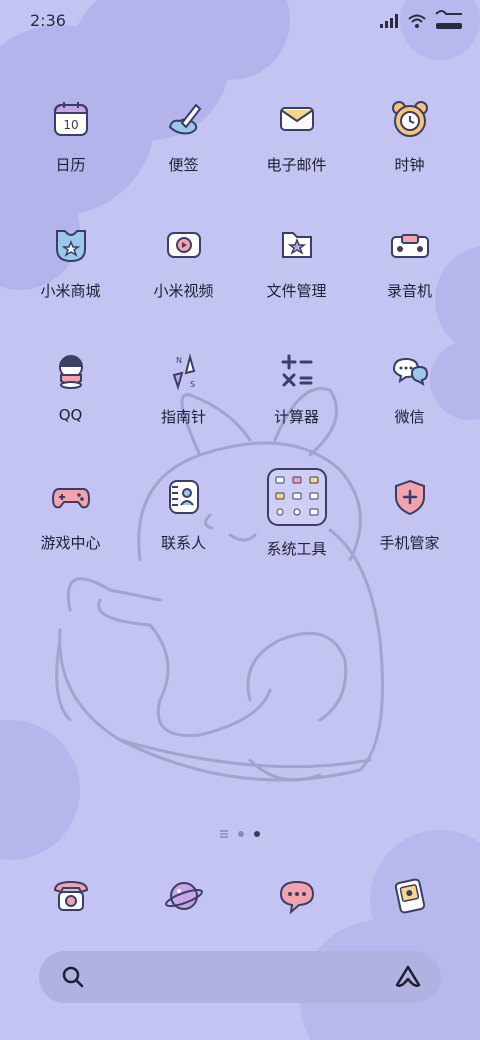  What do you see at coordinates (408, 977) in the screenshot?
I see `assistant-icon` at bounding box center [408, 977].